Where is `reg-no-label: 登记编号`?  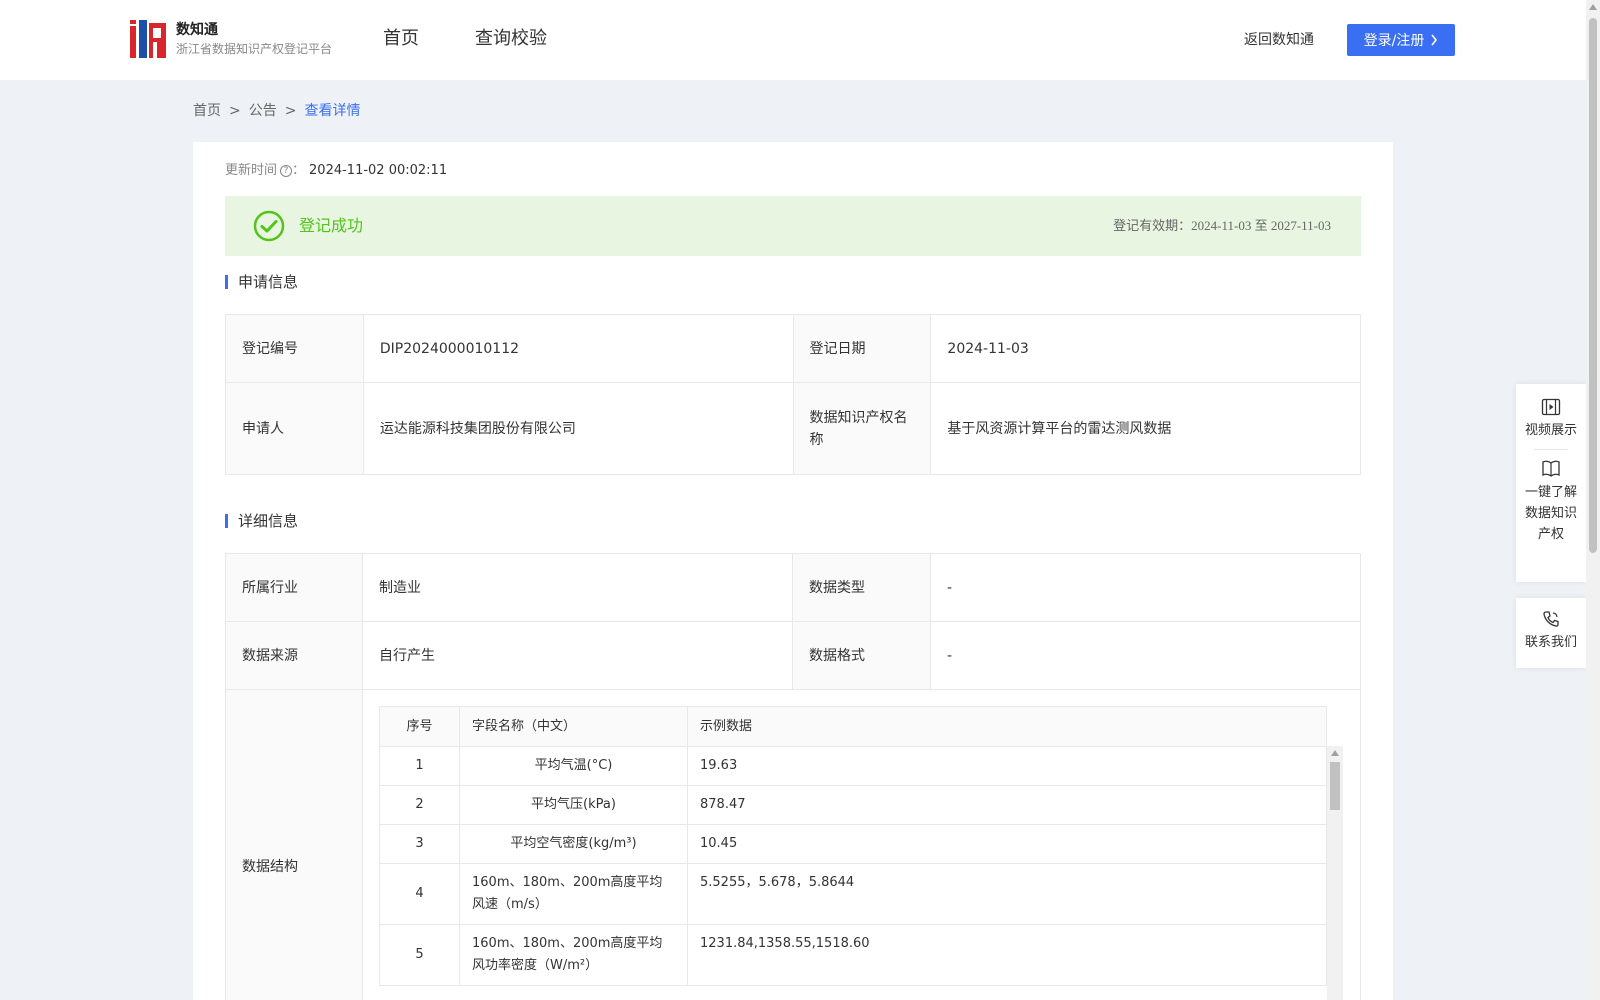
reg-no-label: 登记编号 is located at coordinates (294, 348).